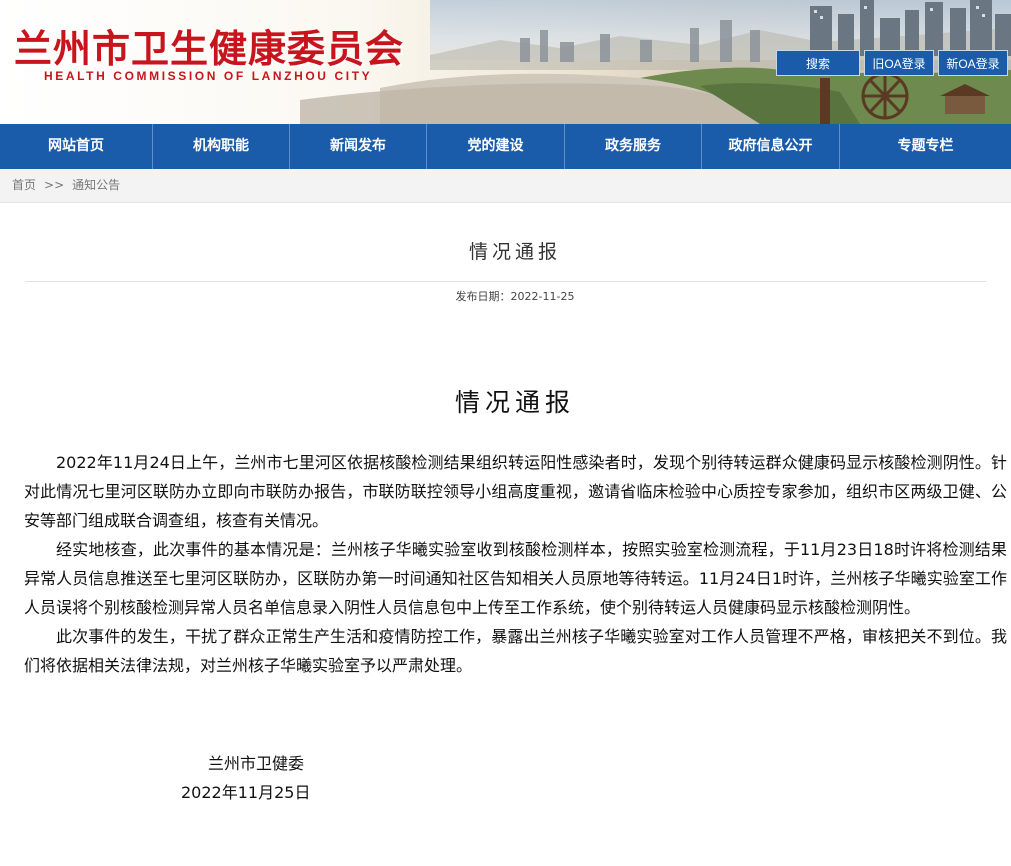  What do you see at coordinates (208, 76) in the screenshot?
I see `site-logo-en: HEALTH COMMISSION OF LANZHOU CITY` at bounding box center [208, 76].